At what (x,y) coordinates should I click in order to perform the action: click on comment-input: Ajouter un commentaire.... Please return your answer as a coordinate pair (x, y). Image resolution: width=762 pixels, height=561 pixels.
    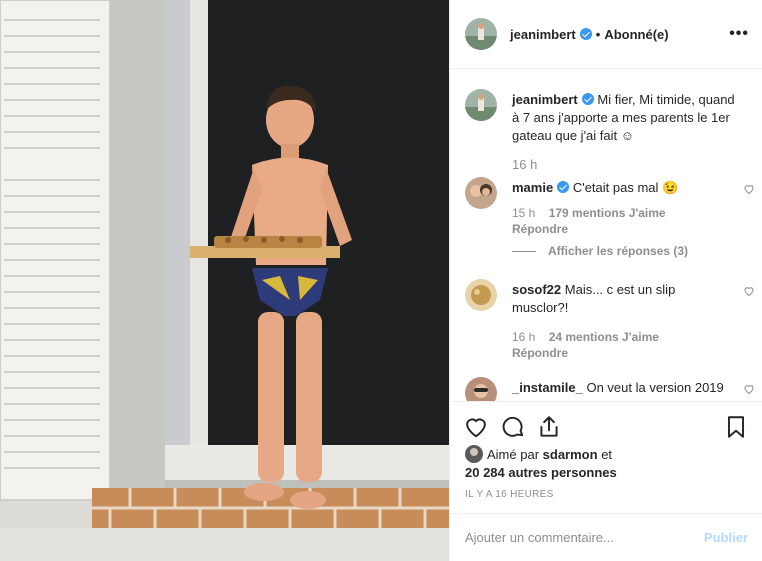
    Looking at the image, I should click on (539, 537).